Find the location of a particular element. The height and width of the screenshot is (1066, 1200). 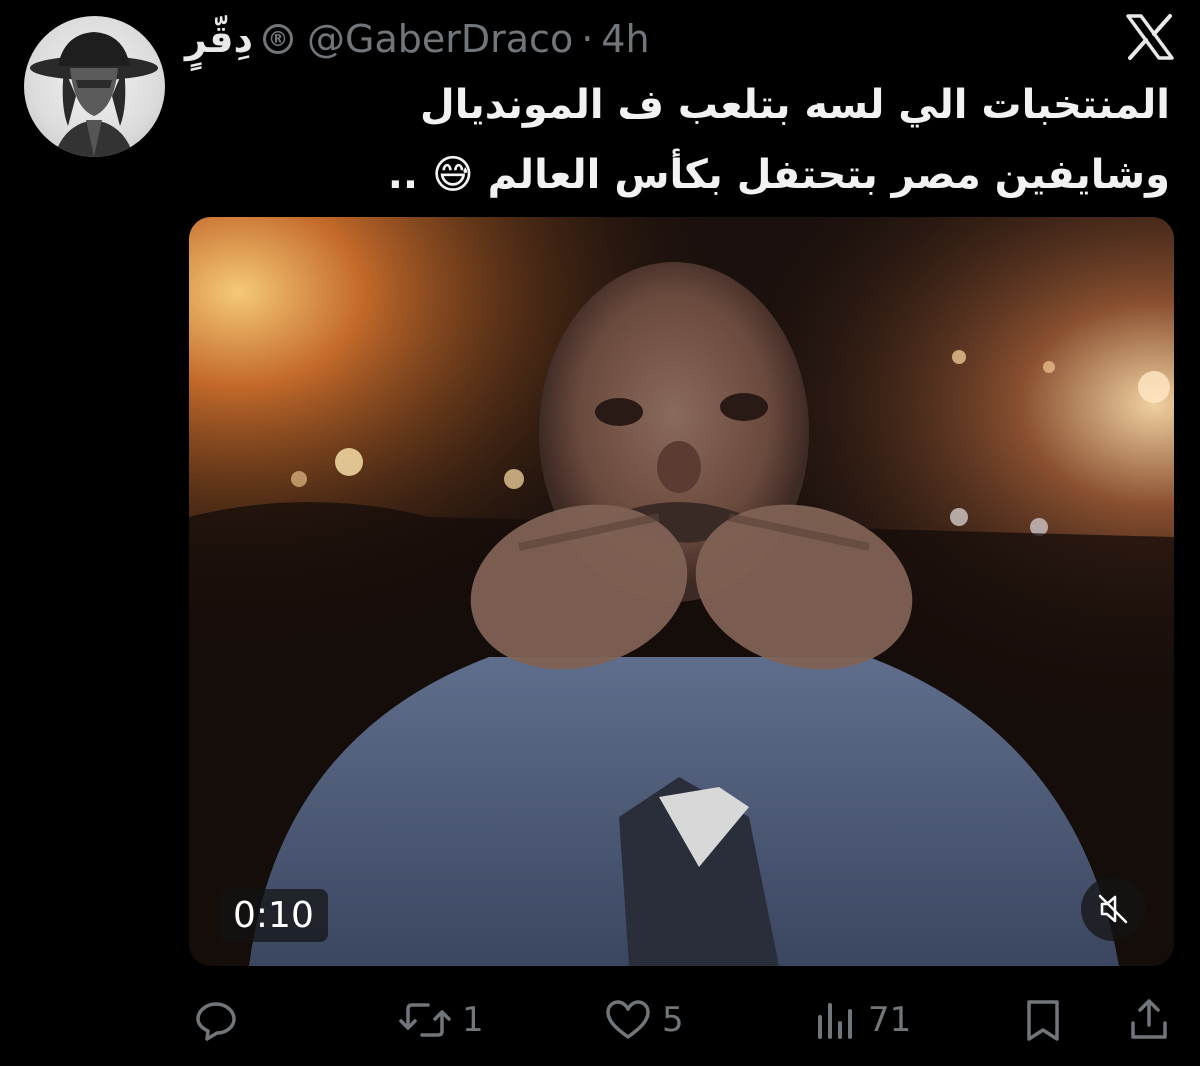

heart-icon is located at coordinates (628, 1019).